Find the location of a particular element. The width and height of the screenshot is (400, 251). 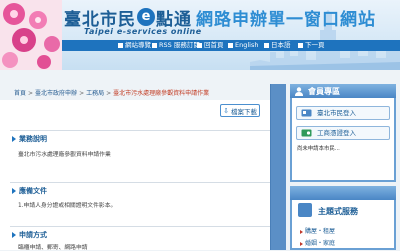

topic-panel-header is located at coordinates (343, 193).